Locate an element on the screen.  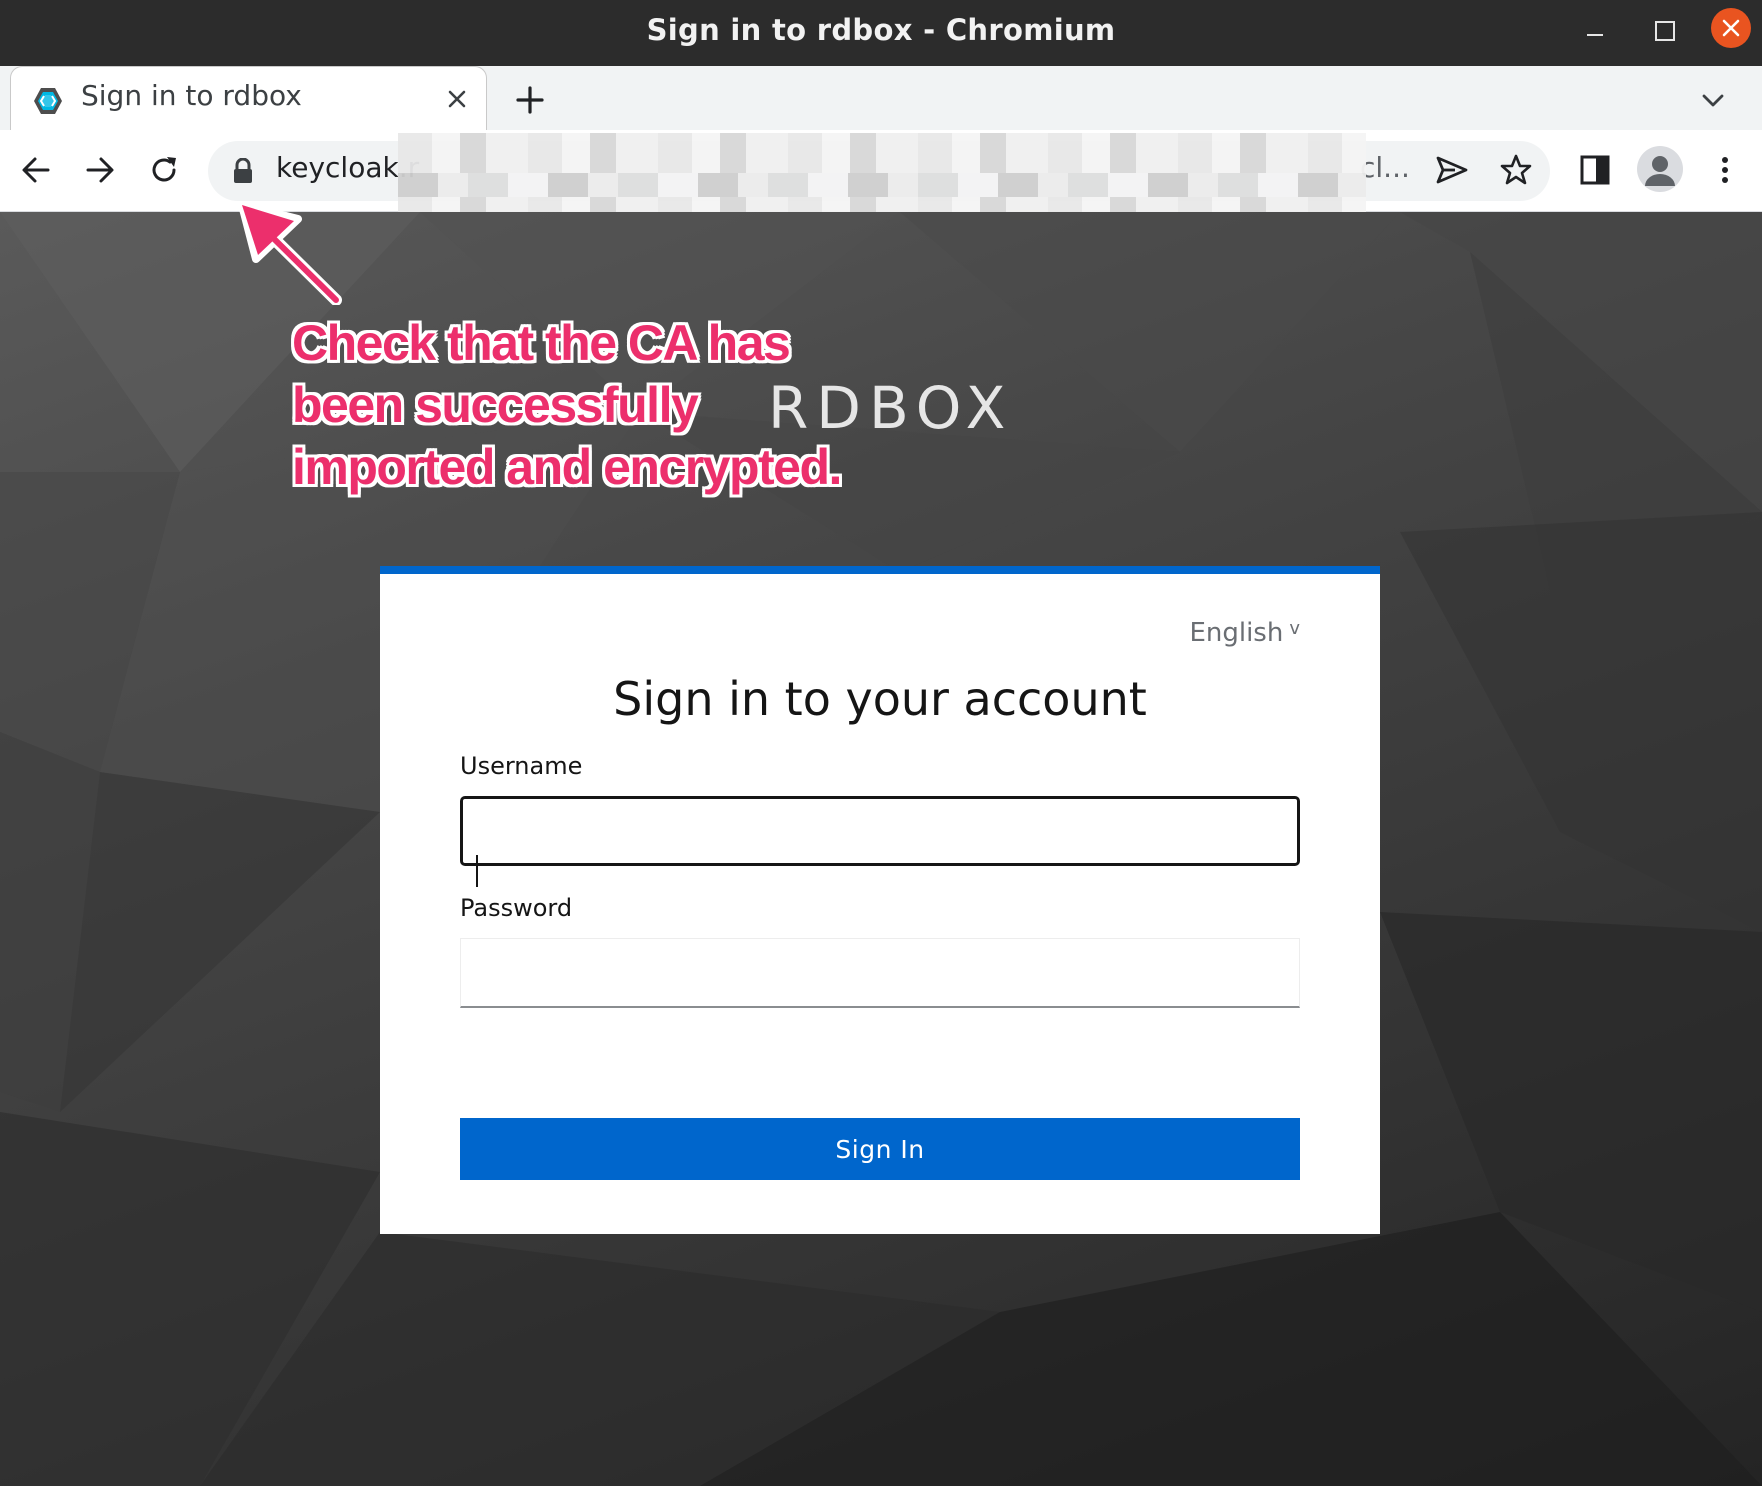
username-label: Username is located at coordinates (521, 766).